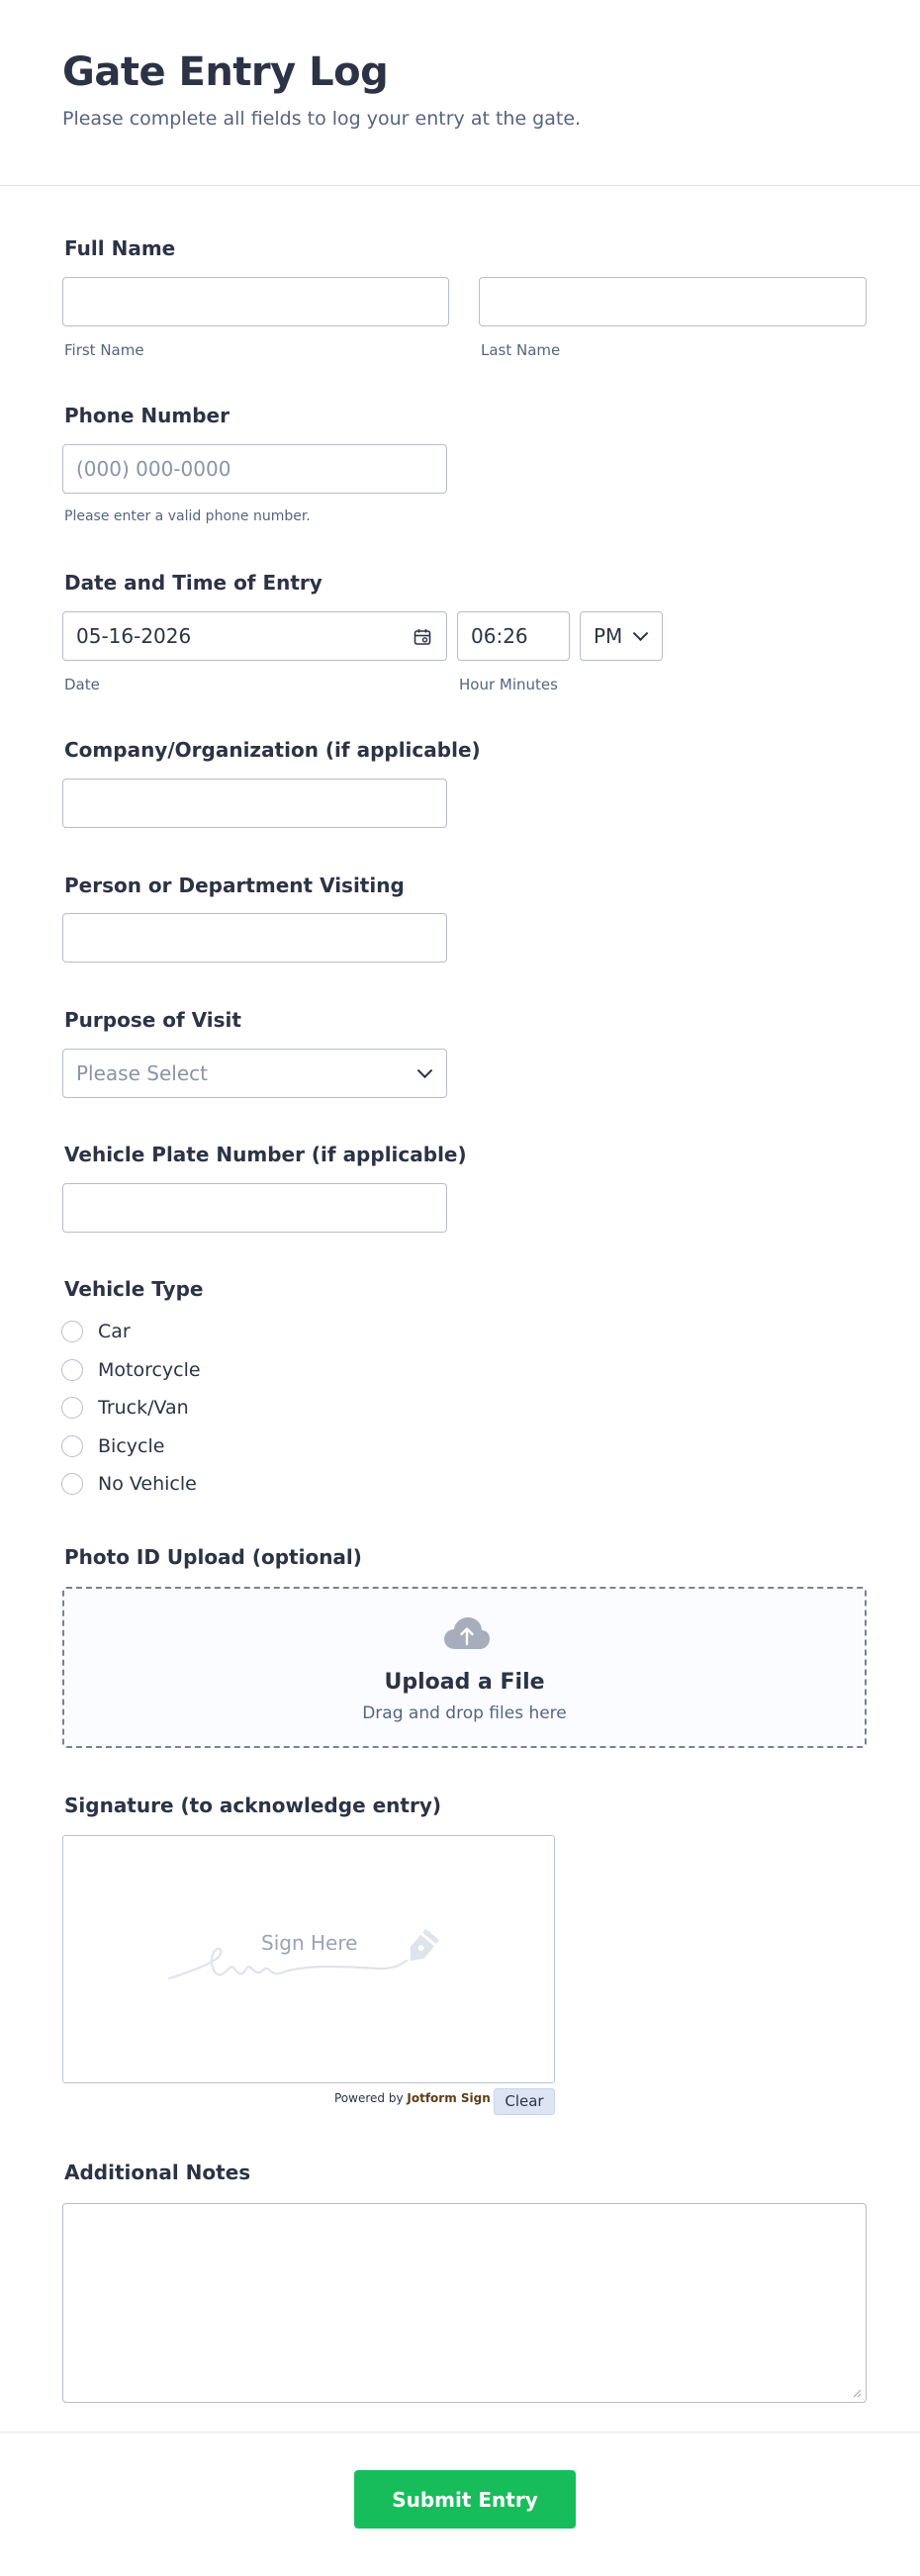 This screenshot has height=2576, width=920. I want to click on file-upload-dropzone: Upload a File Drag and drop files here, so click(465, 1667).